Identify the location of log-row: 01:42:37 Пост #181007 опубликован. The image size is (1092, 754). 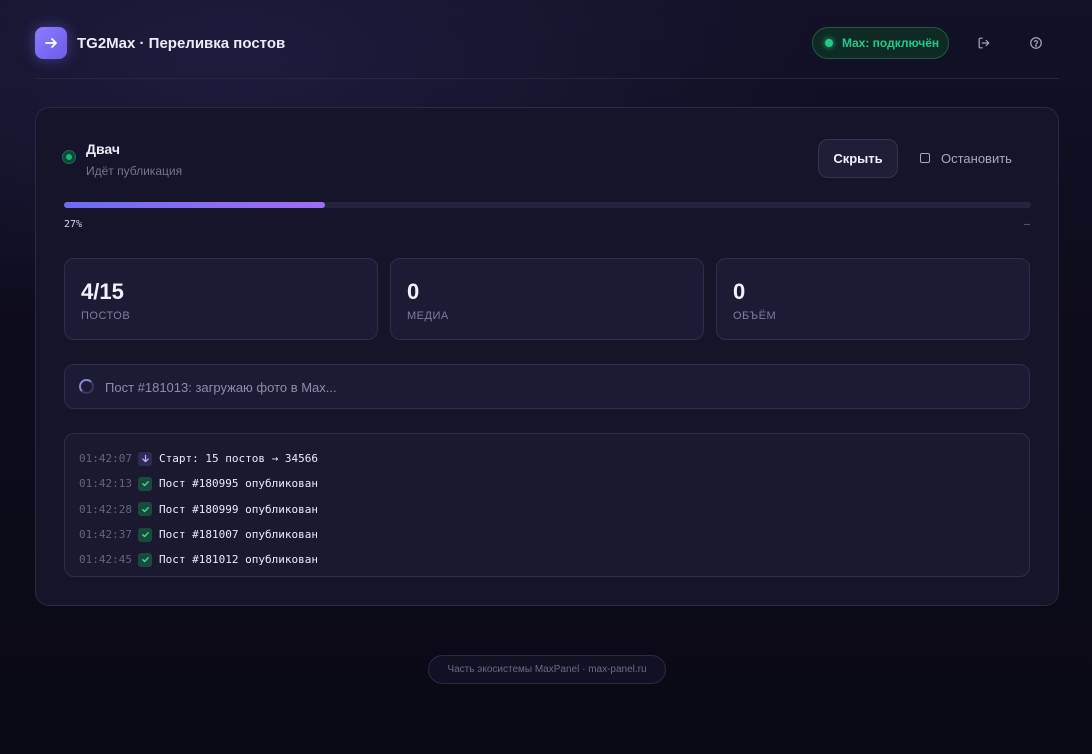
(547, 534).